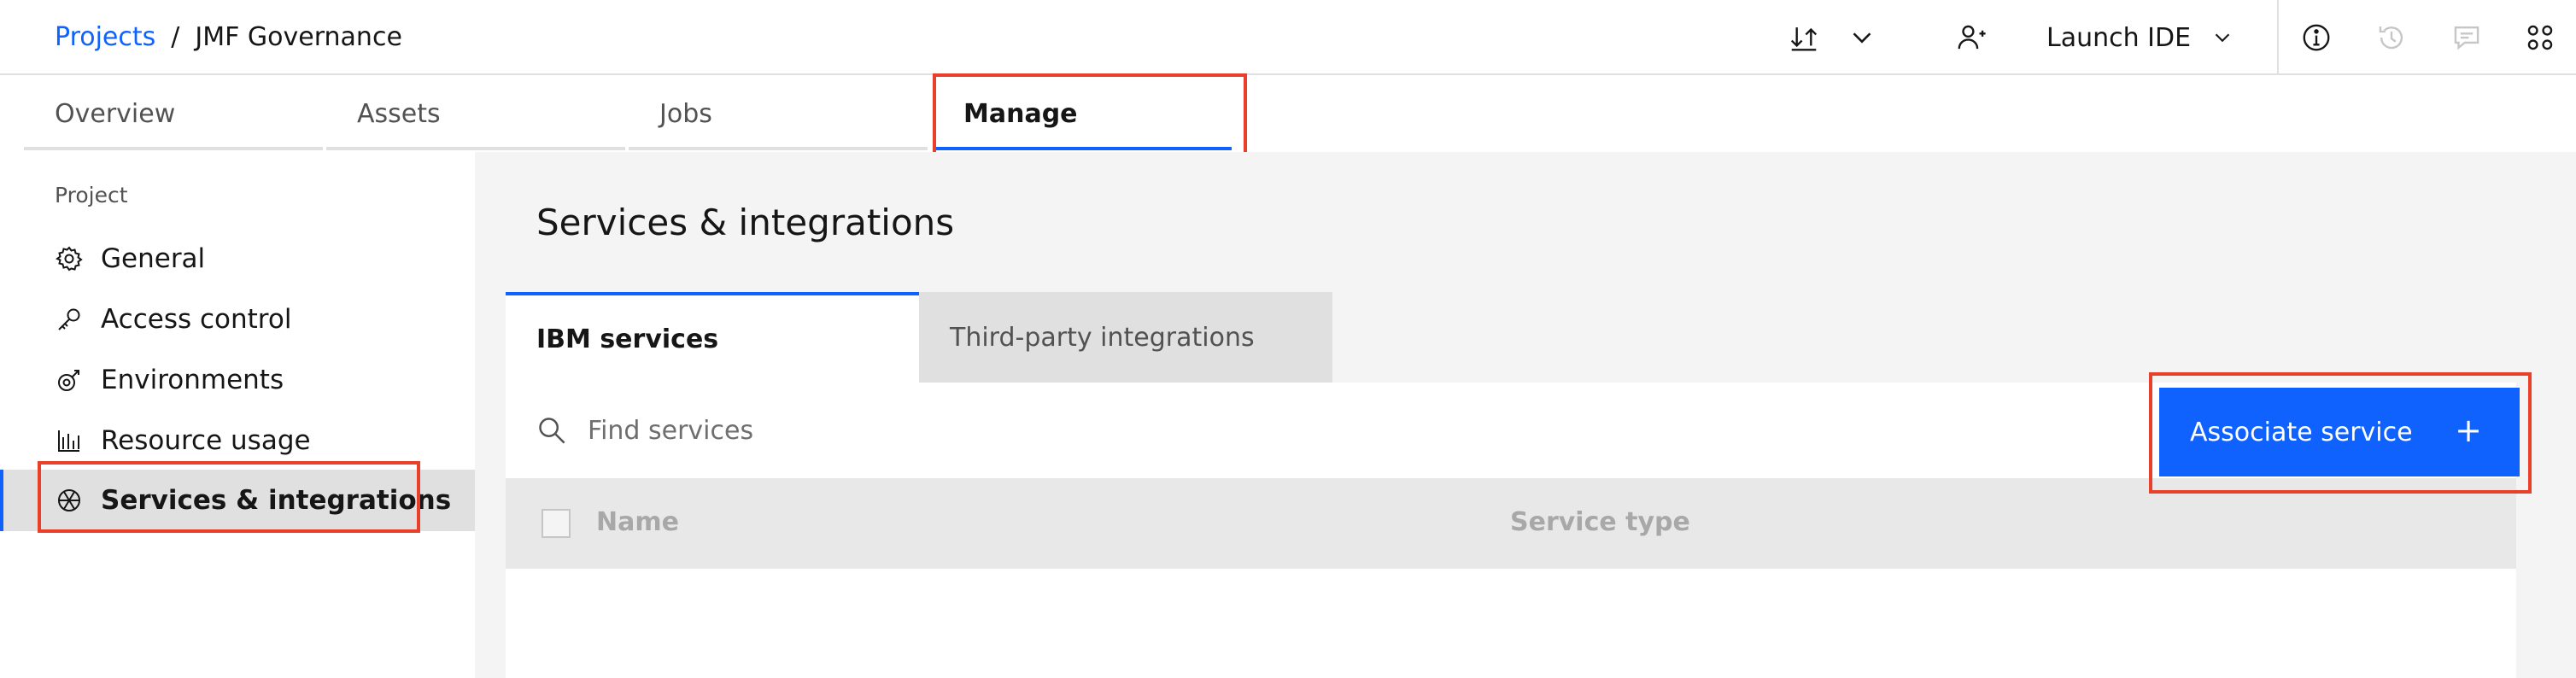  Describe the element at coordinates (781, 113) in the screenshot. I see `tab-jobs: Jobs` at that location.